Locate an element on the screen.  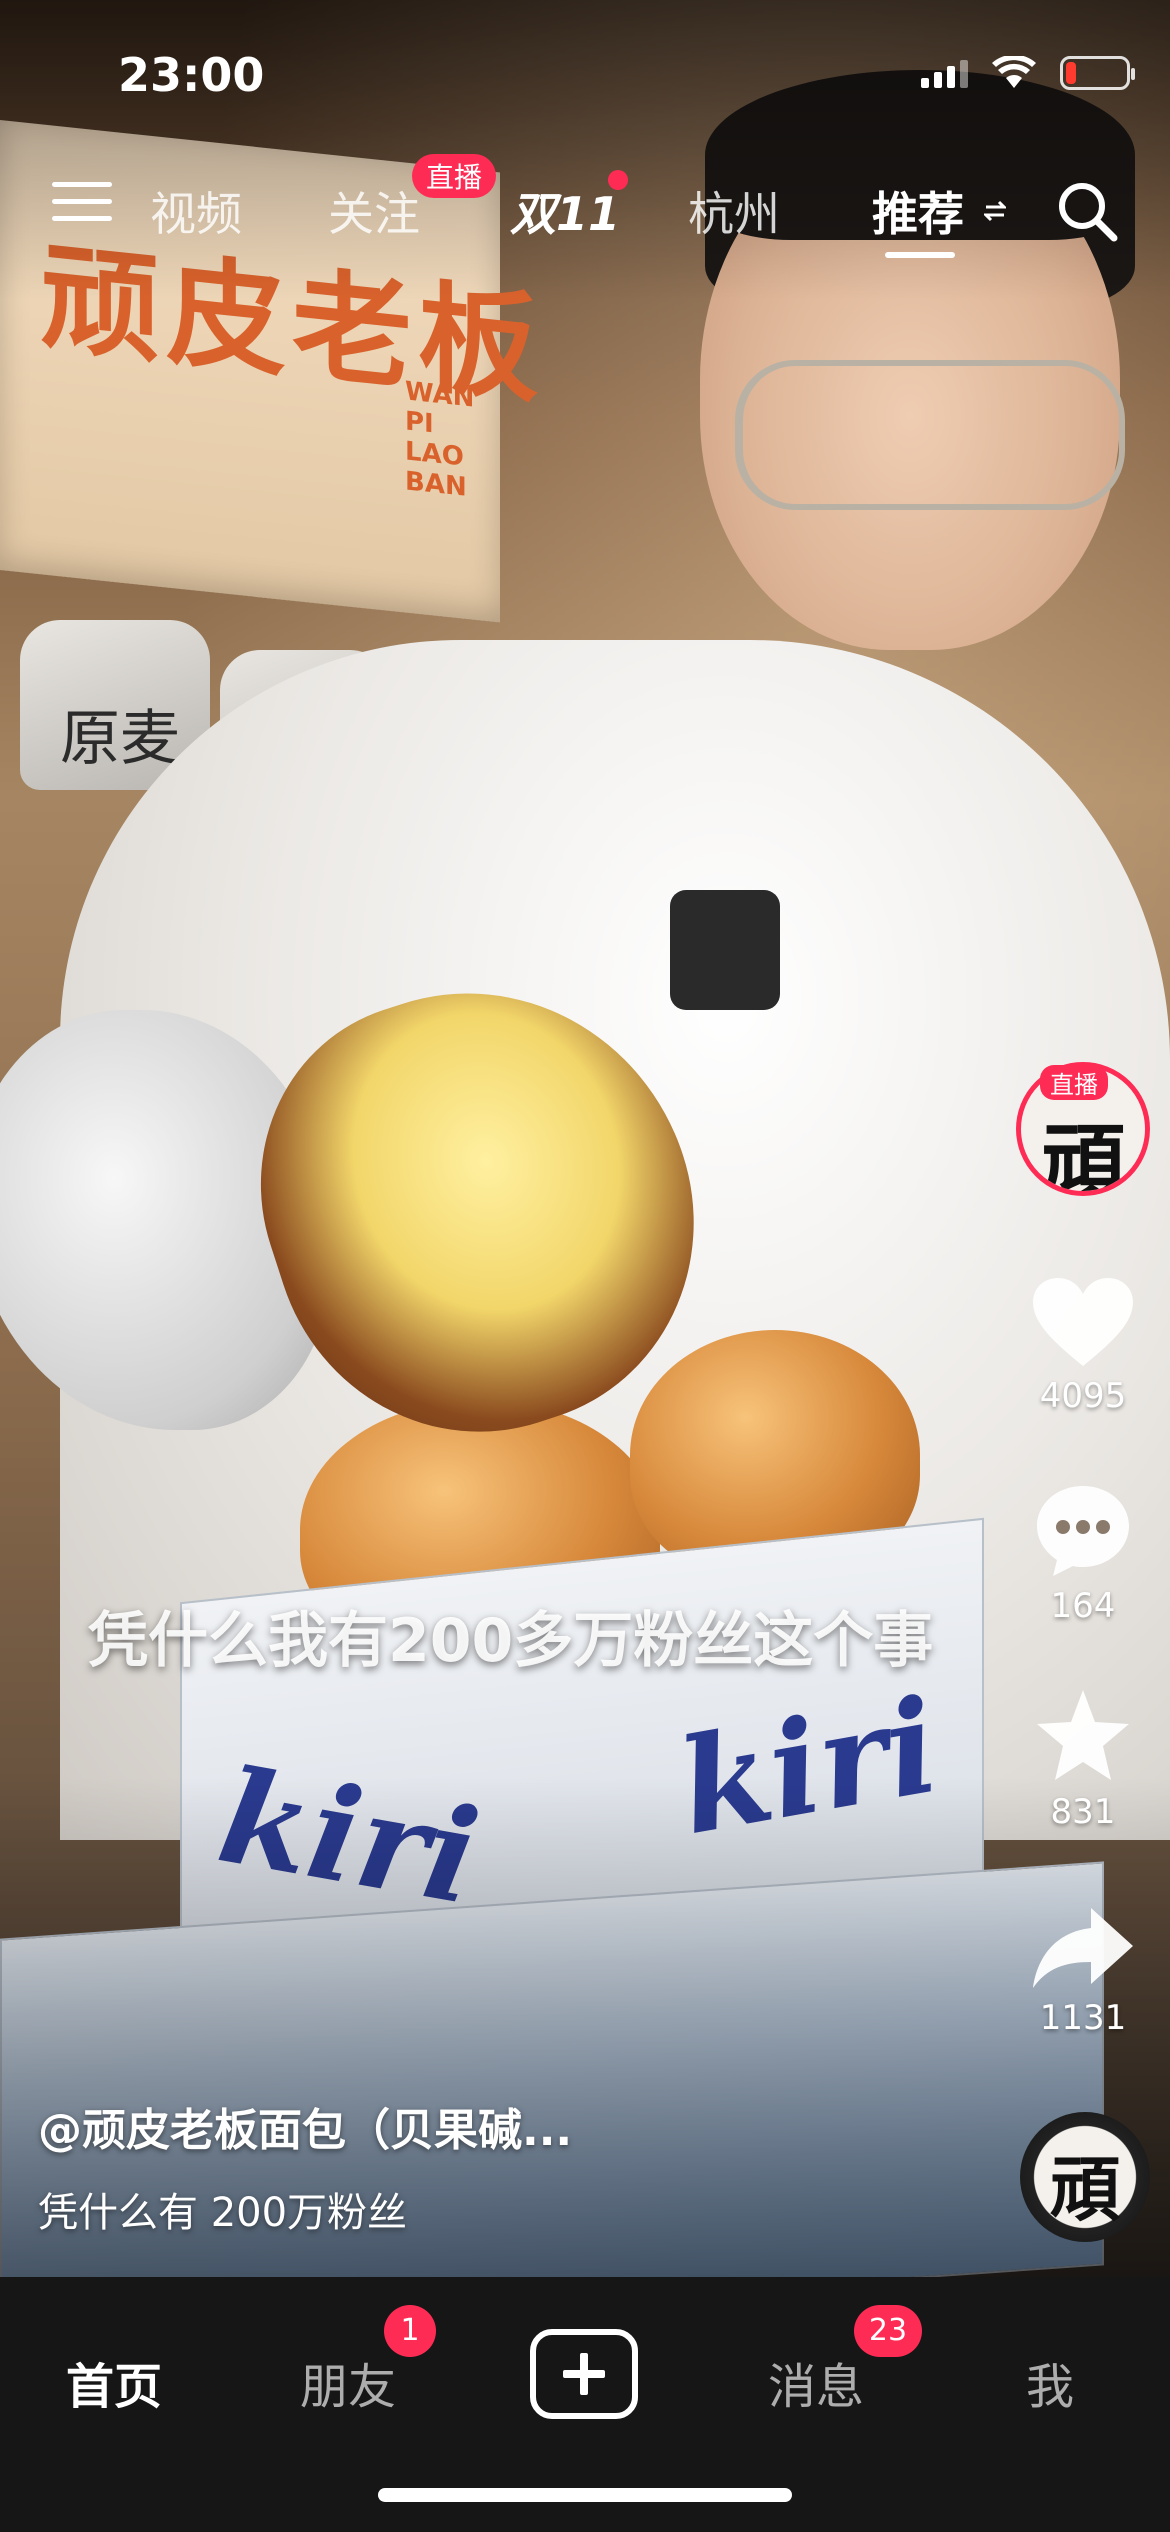
share-button: 1131 is located at coordinates (1083, 1972).